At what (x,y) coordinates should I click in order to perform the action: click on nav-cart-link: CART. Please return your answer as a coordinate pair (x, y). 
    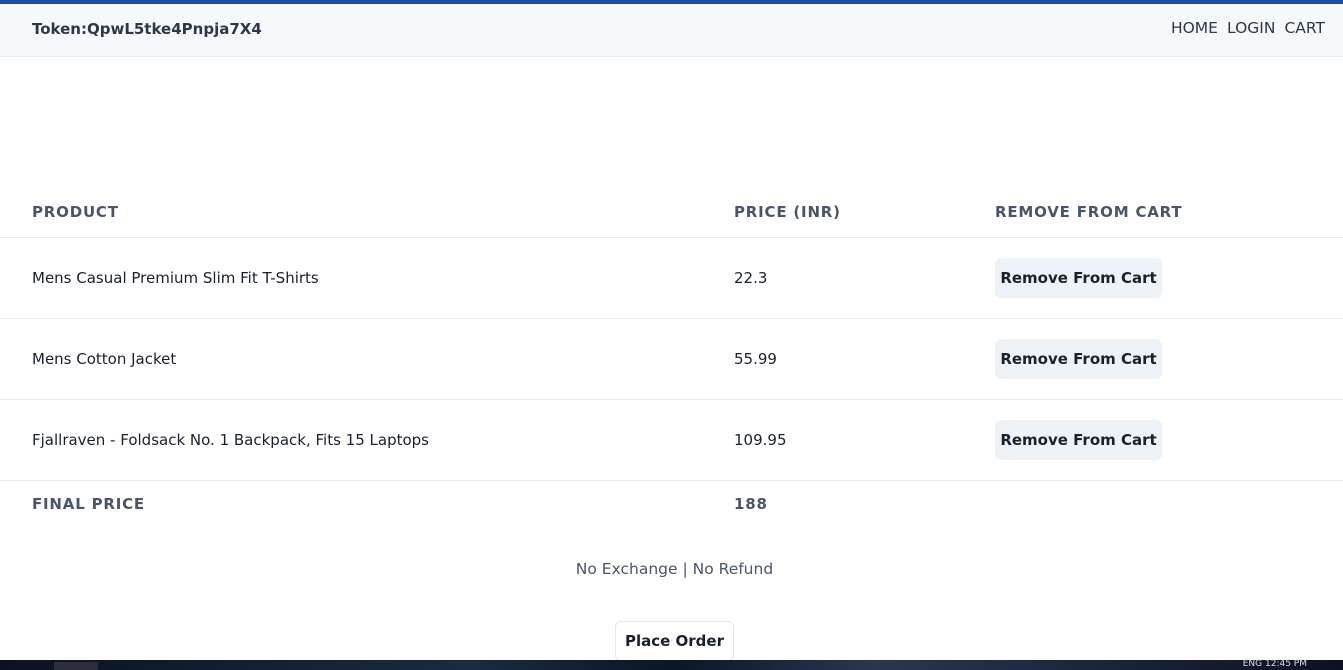
    Looking at the image, I should click on (1304, 28).